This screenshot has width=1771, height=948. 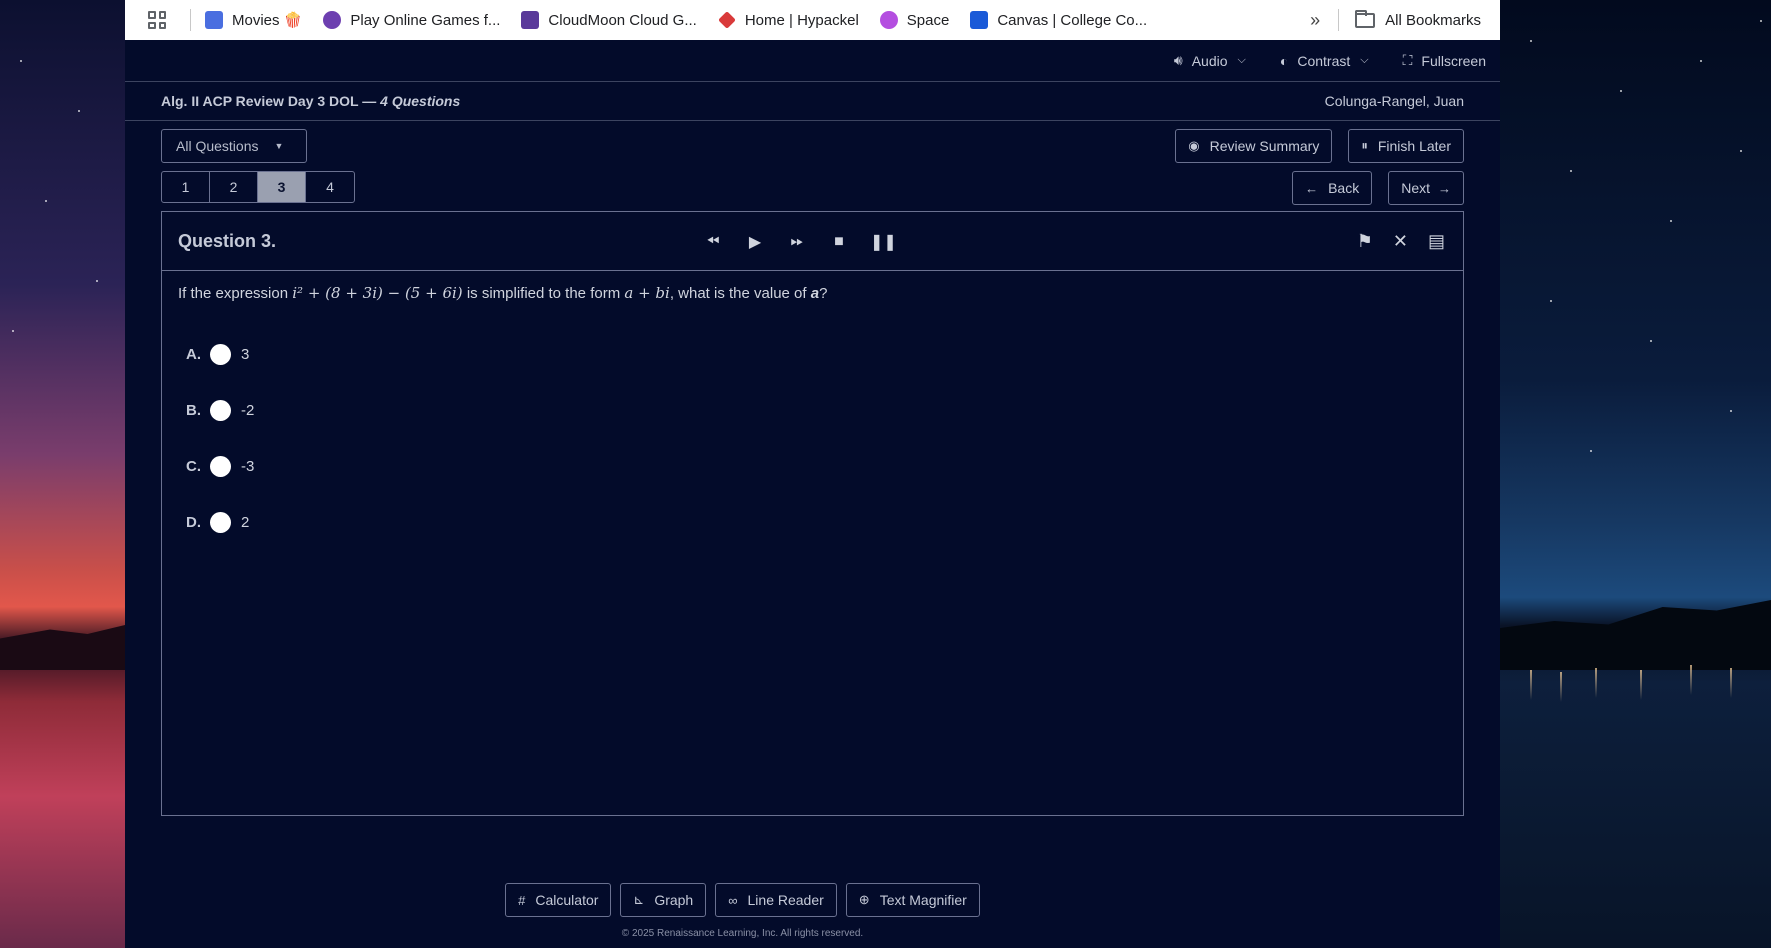 I want to click on filter-label: All Questions, so click(x=217, y=146).